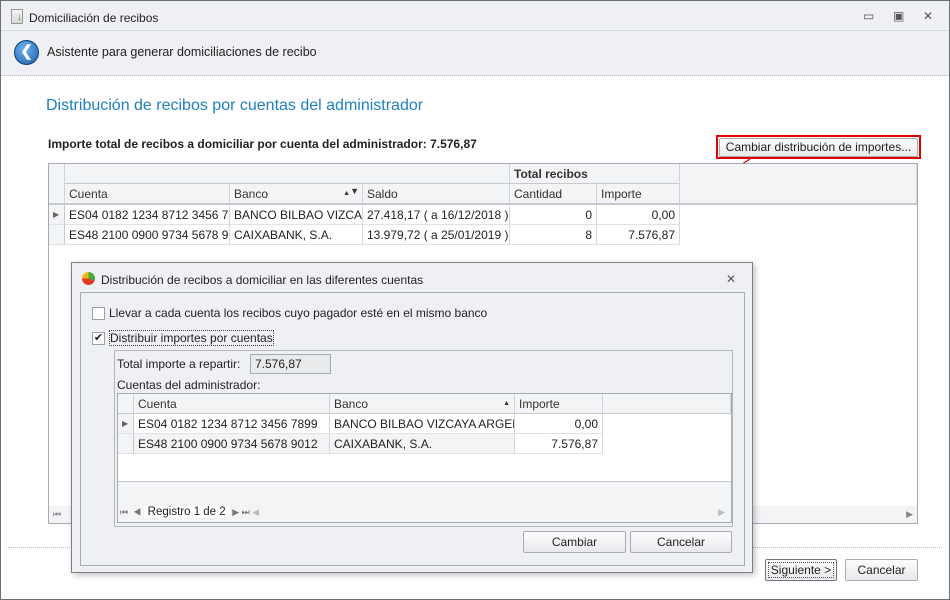  What do you see at coordinates (179, 364) in the screenshot?
I see `total-to-distribute-label: Total importe a repartir:` at bounding box center [179, 364].